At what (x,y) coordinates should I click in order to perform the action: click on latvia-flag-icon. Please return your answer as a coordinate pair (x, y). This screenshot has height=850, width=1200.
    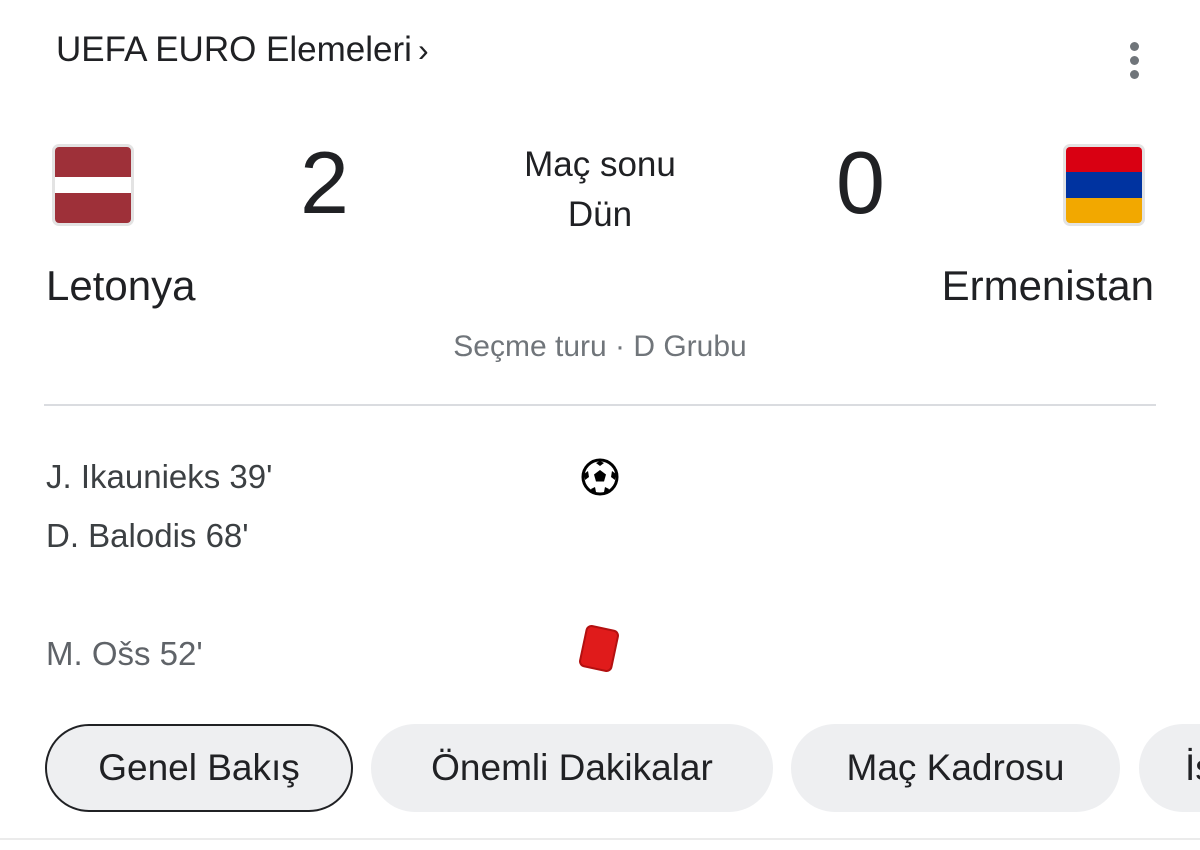
    Looking at the image, I should click on (93, 185).